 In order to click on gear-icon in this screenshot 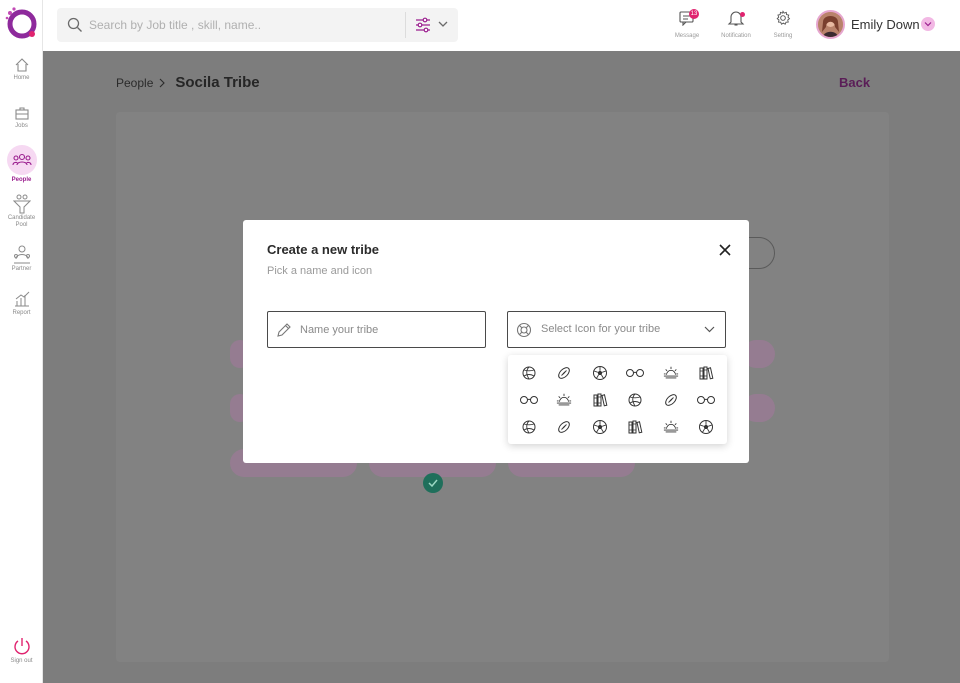, I will do `click(783, 17)`.